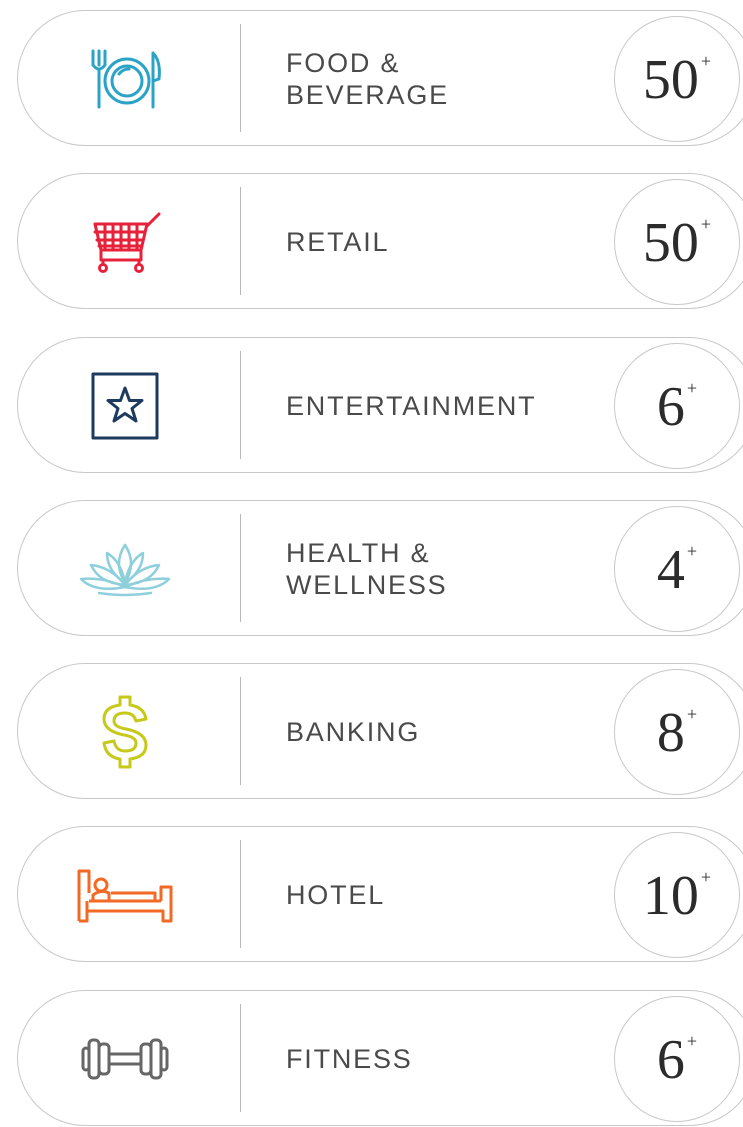 This screenshot has width=743, height=1127. I want to click on category-card-hotel: HOTEL 10 +, so click(380, 894).